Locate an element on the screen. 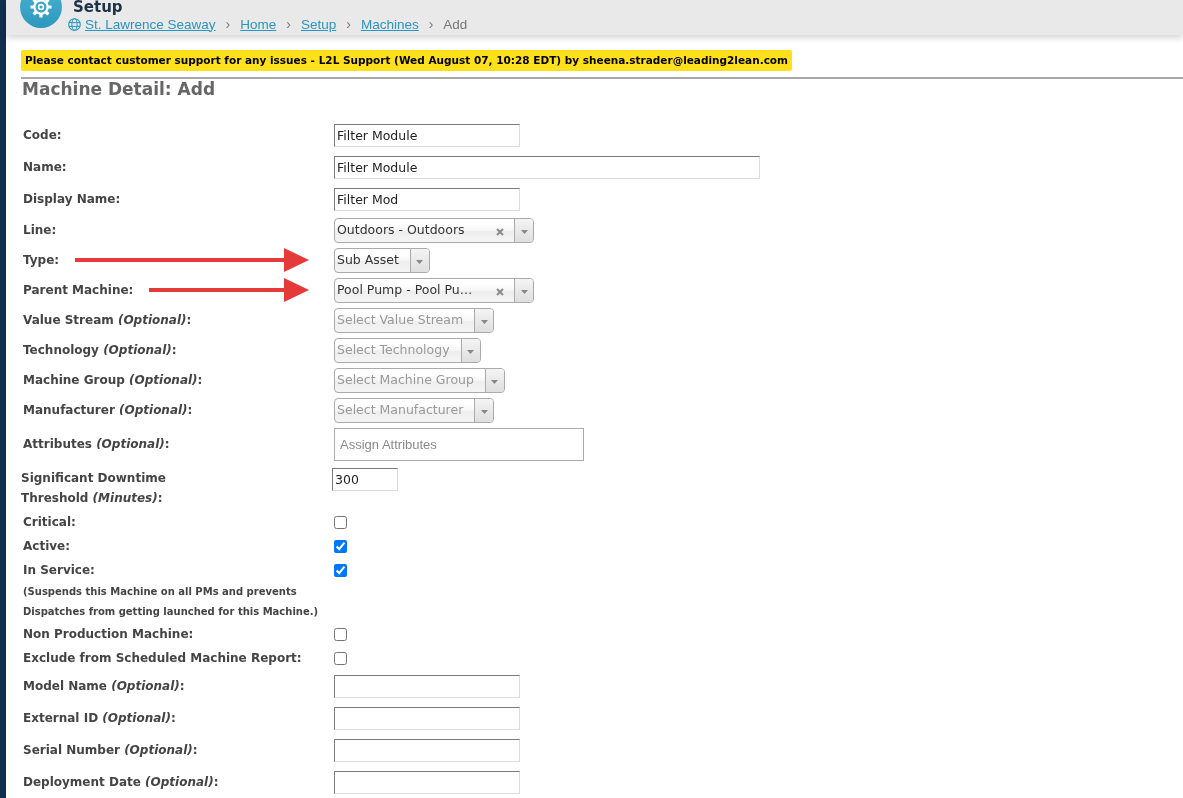 The height and width of the screenshot is (798, 1183). field-label: Name: is located at coordinates (45, 167).